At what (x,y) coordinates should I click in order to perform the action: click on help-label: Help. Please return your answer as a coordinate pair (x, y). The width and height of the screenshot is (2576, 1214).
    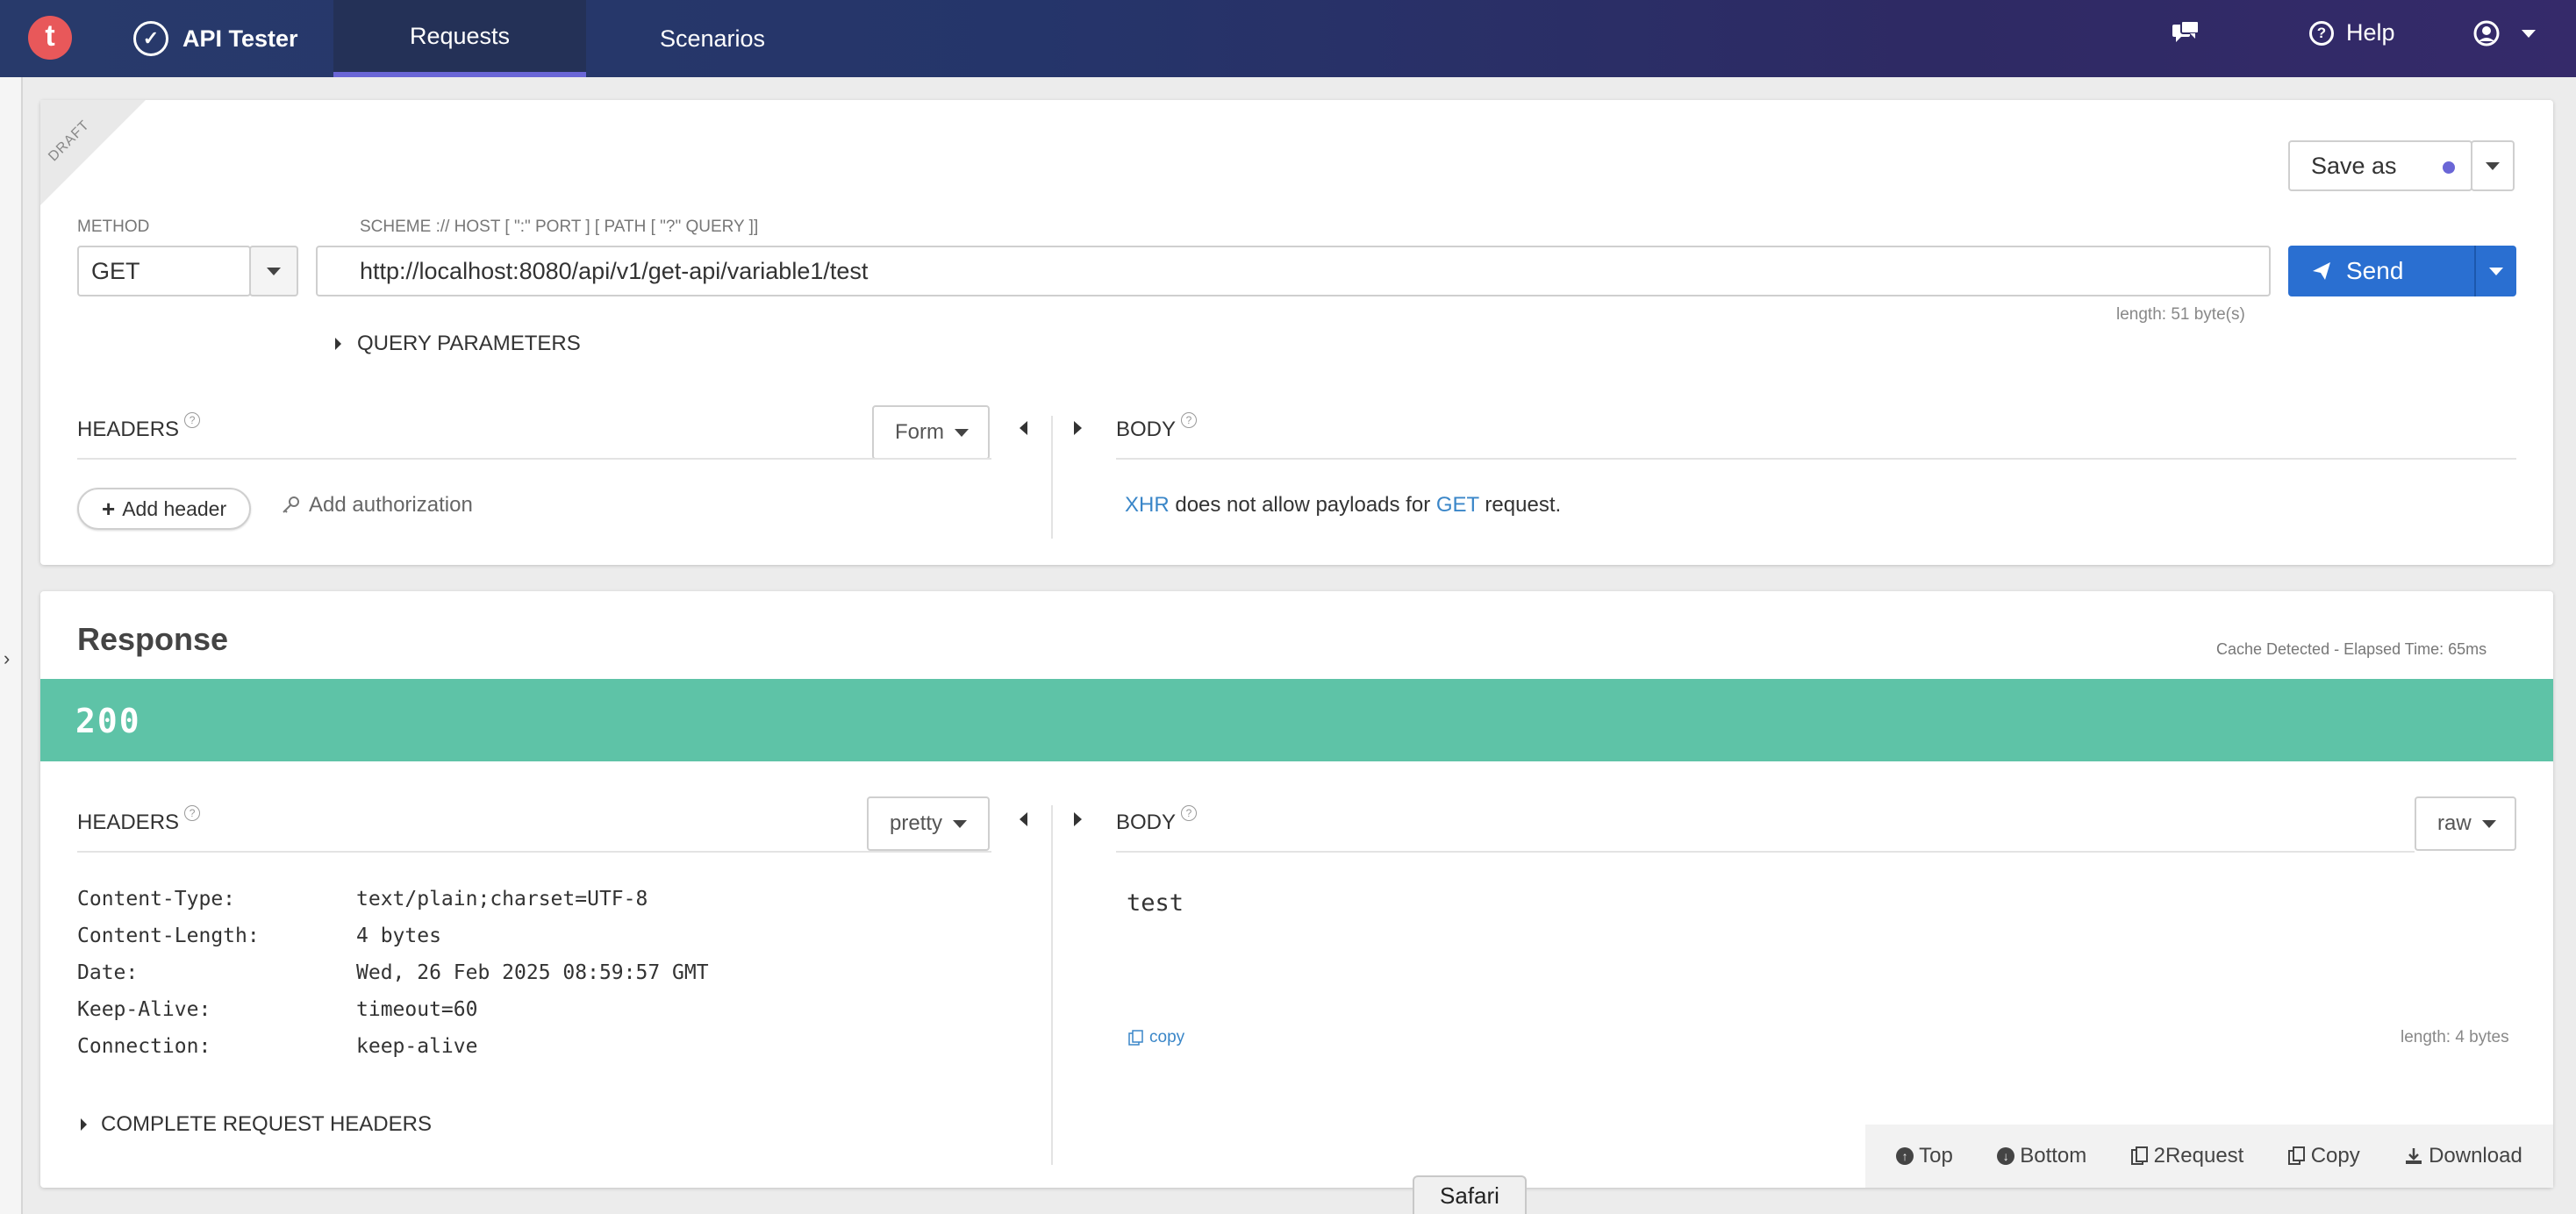
    Looking at the image, I should click on (2370, 32).